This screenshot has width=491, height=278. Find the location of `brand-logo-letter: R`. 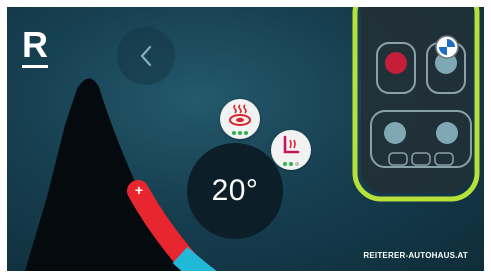

brand-logo-letter: R is located at coordinates (35, 44).